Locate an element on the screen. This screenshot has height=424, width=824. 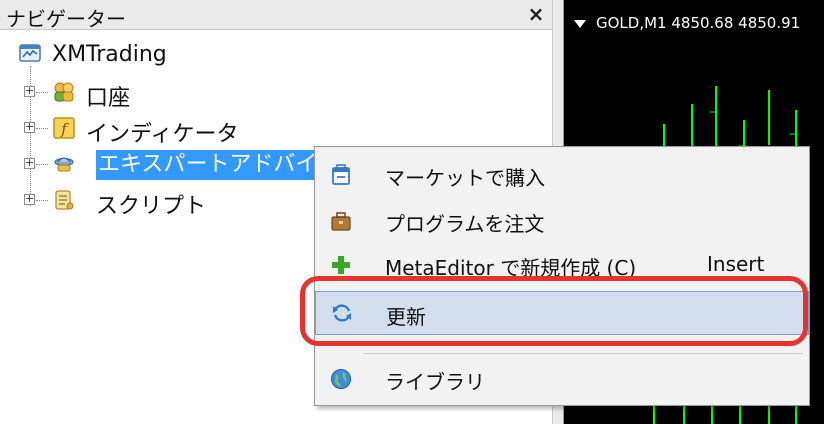
tree-item-label: 口座 is located at coordinates (108, 98).